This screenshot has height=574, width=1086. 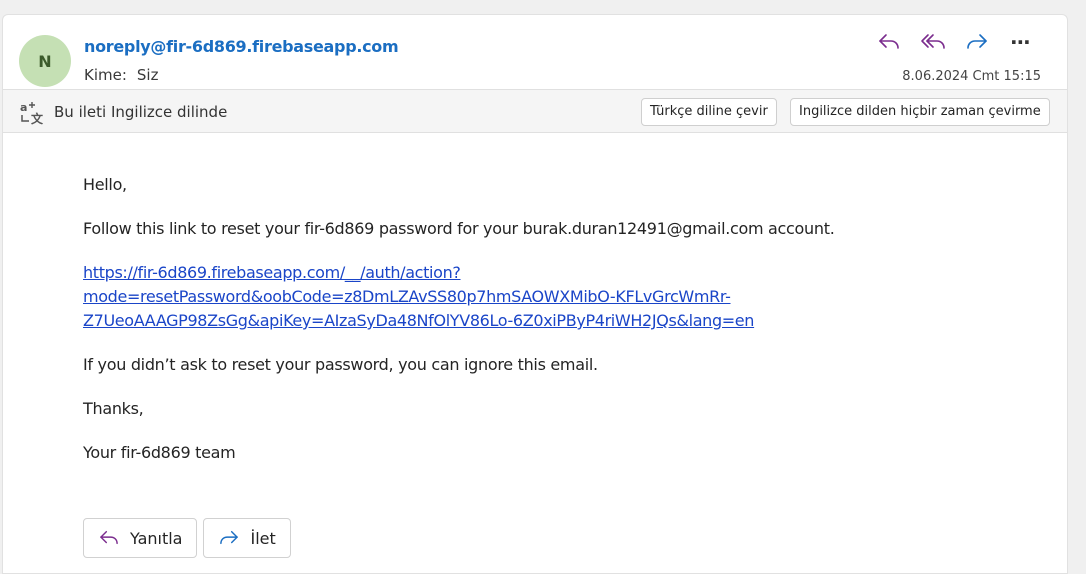 I want to click on svg-text: 文, so click(x=37, y=118).